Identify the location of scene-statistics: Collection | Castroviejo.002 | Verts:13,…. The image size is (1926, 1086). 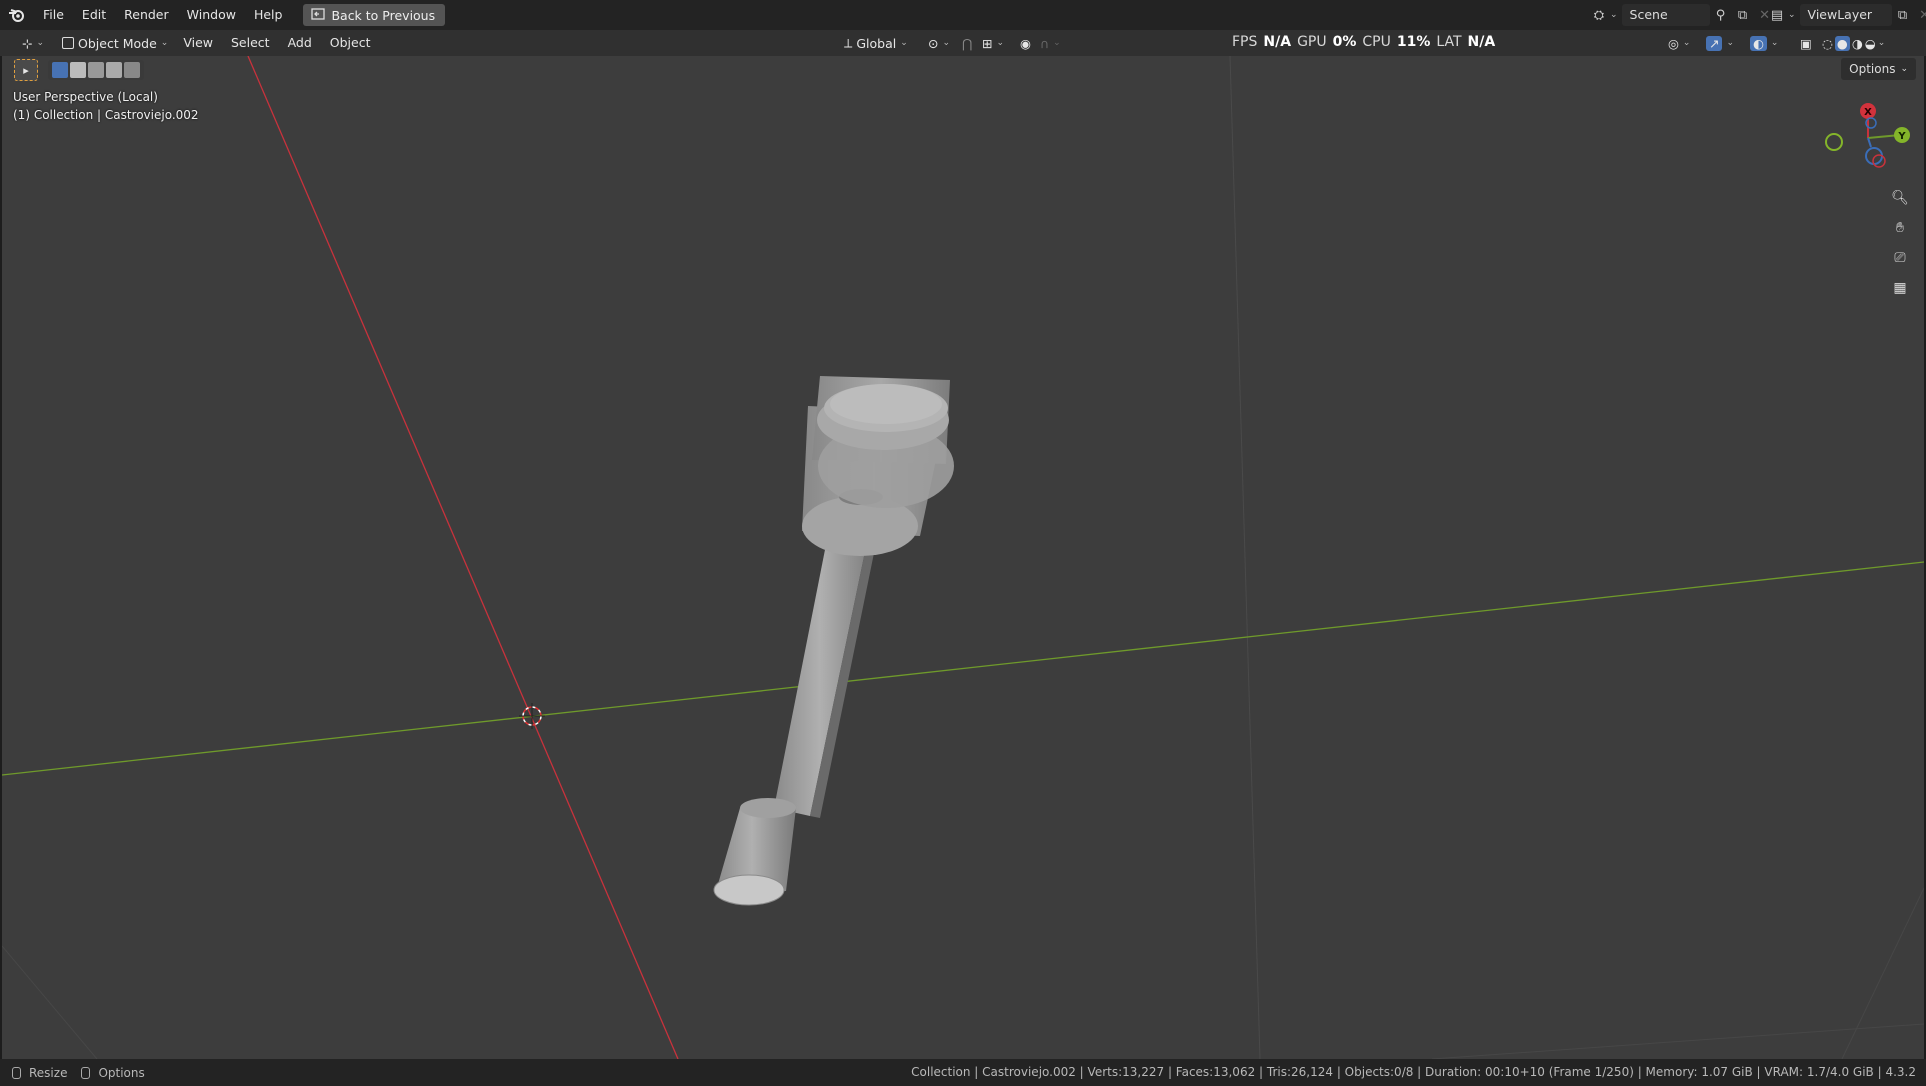
(1413, 1072).